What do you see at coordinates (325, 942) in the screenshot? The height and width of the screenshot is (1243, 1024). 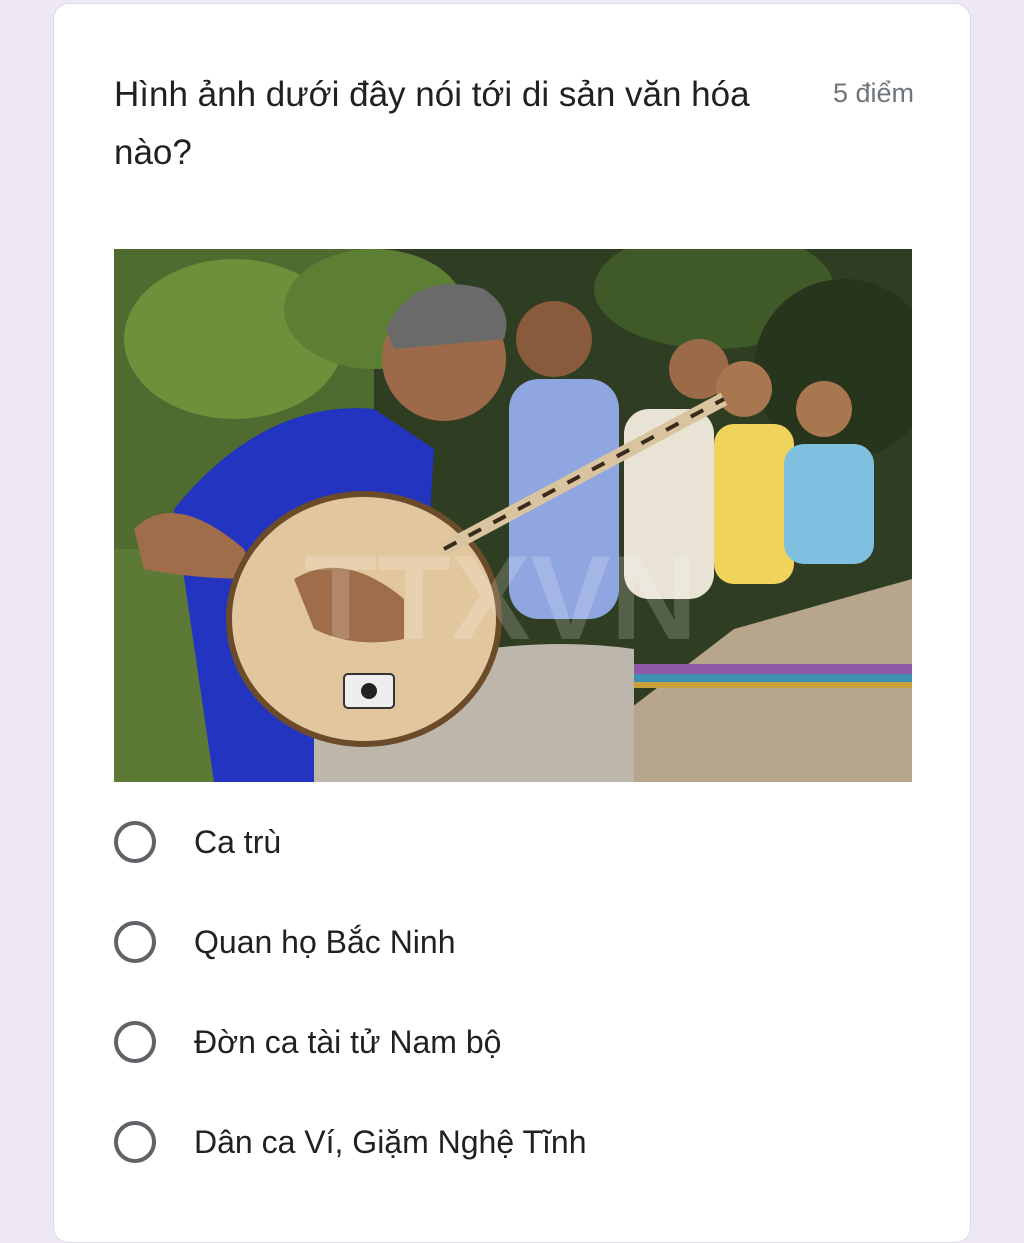 I see `option-label: Quan họ Bắc Ninh` at bounding box center [325, 942].